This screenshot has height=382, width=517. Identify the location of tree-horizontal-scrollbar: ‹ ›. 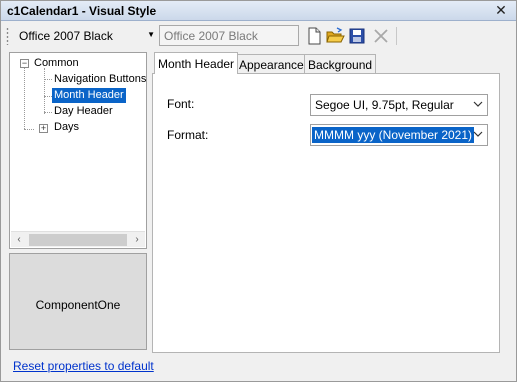
(78, 239).